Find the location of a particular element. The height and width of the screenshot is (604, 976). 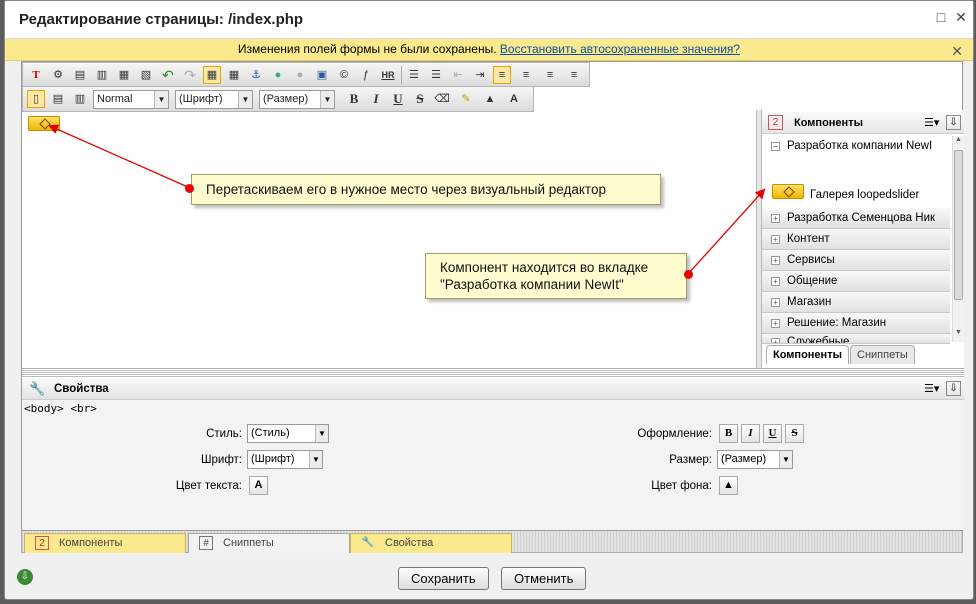

chevron-down-icon: ▼ is located at coordinates (161, 99).